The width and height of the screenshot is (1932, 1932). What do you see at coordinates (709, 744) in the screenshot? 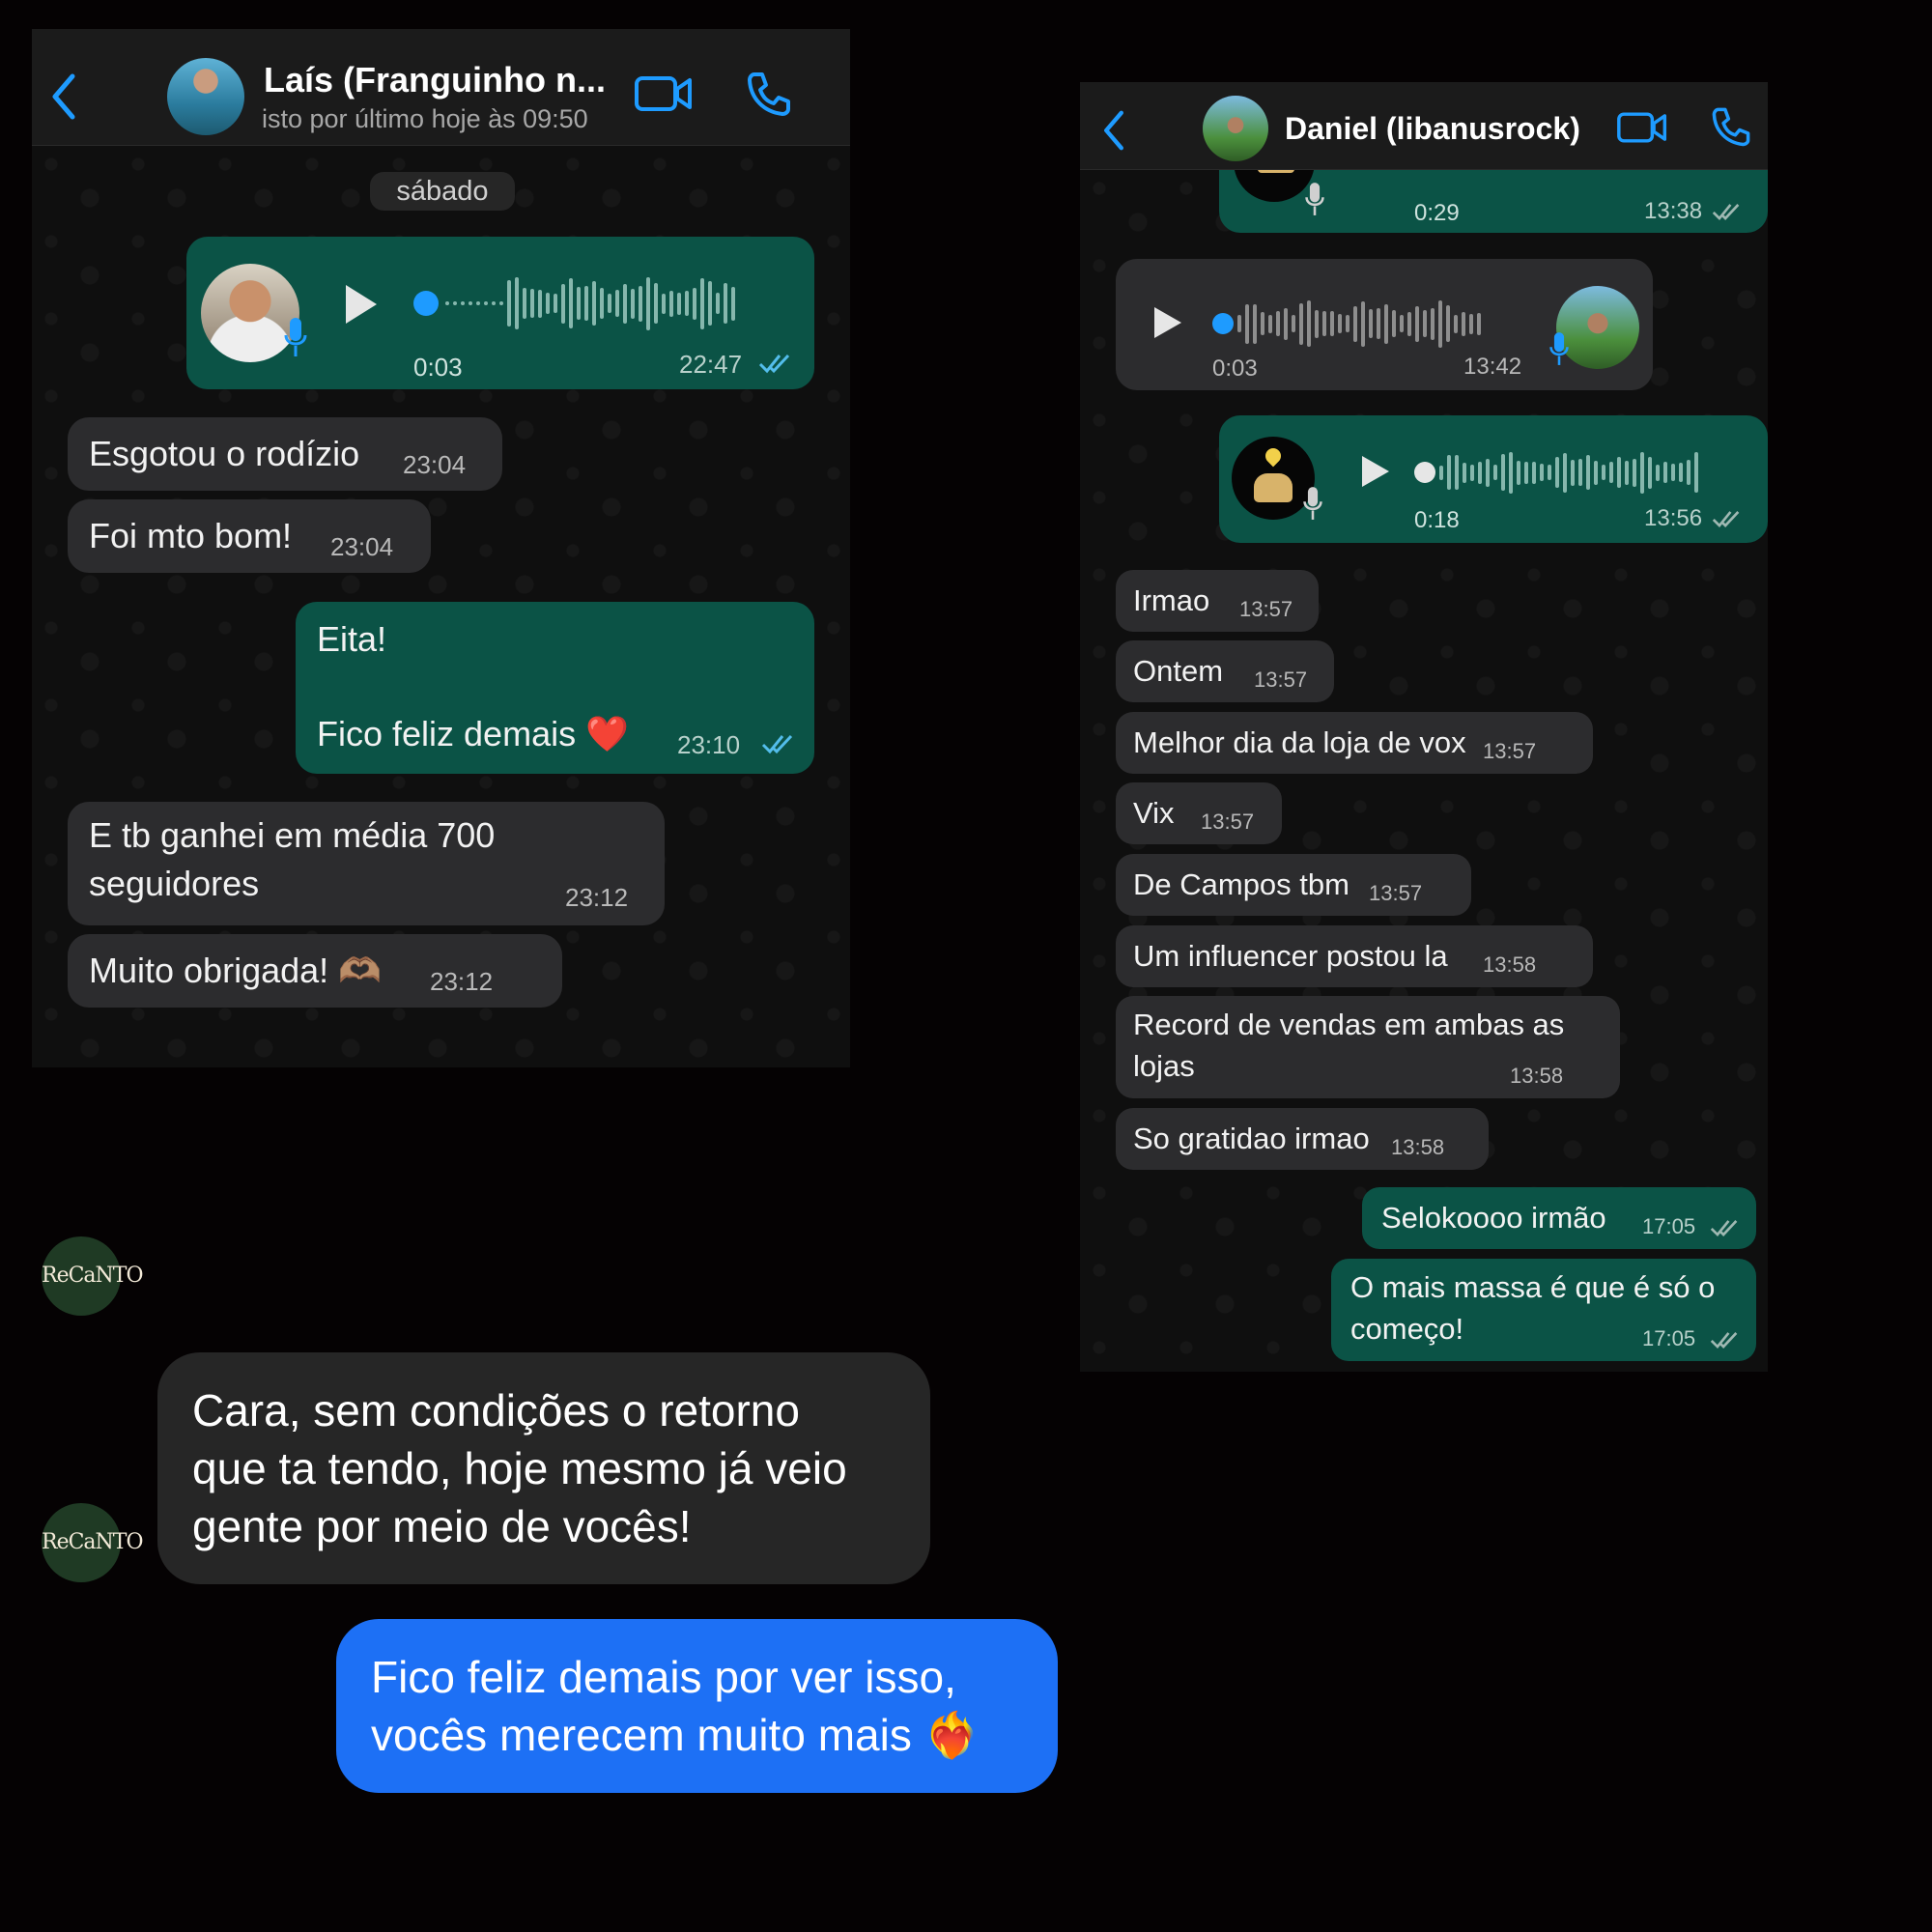
I see `message-time: 23:10` at bounding box center [709, 744].